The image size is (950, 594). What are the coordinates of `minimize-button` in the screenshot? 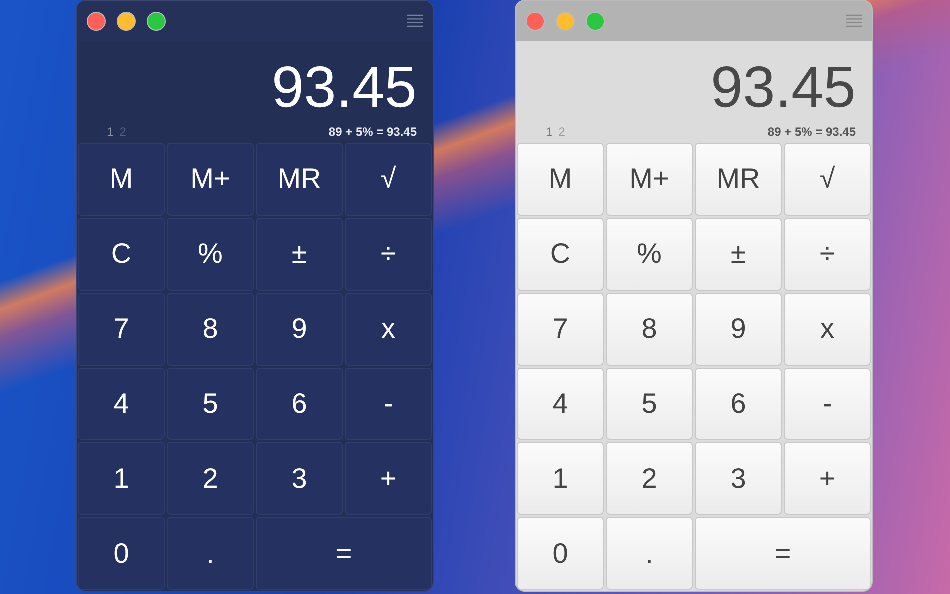 It's located at (126, 21).